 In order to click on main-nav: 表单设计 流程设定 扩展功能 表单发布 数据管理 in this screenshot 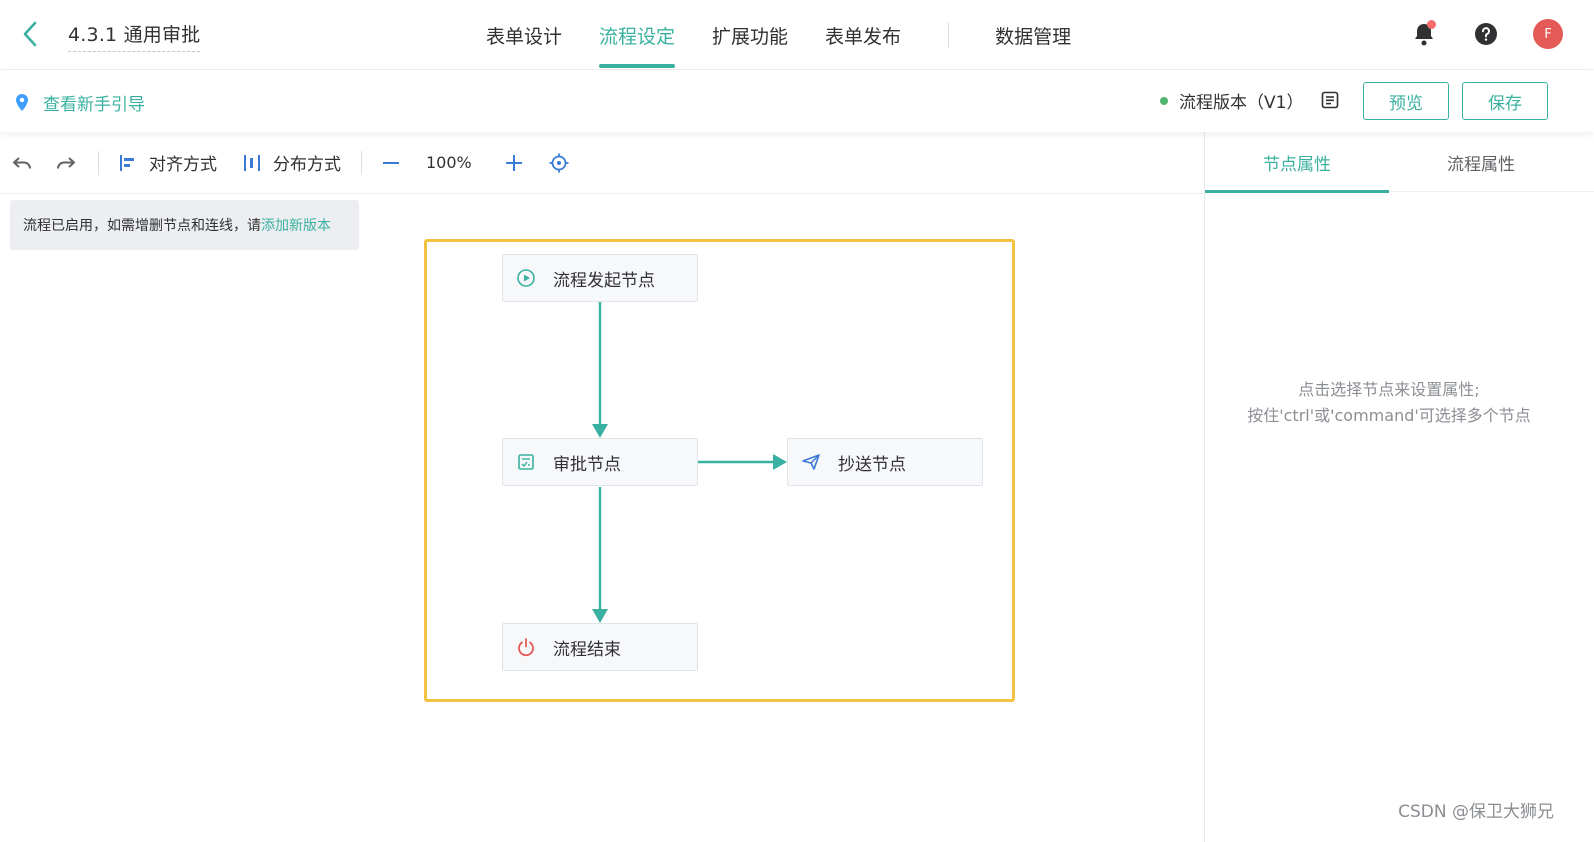, I will do `click(797, 35)`.